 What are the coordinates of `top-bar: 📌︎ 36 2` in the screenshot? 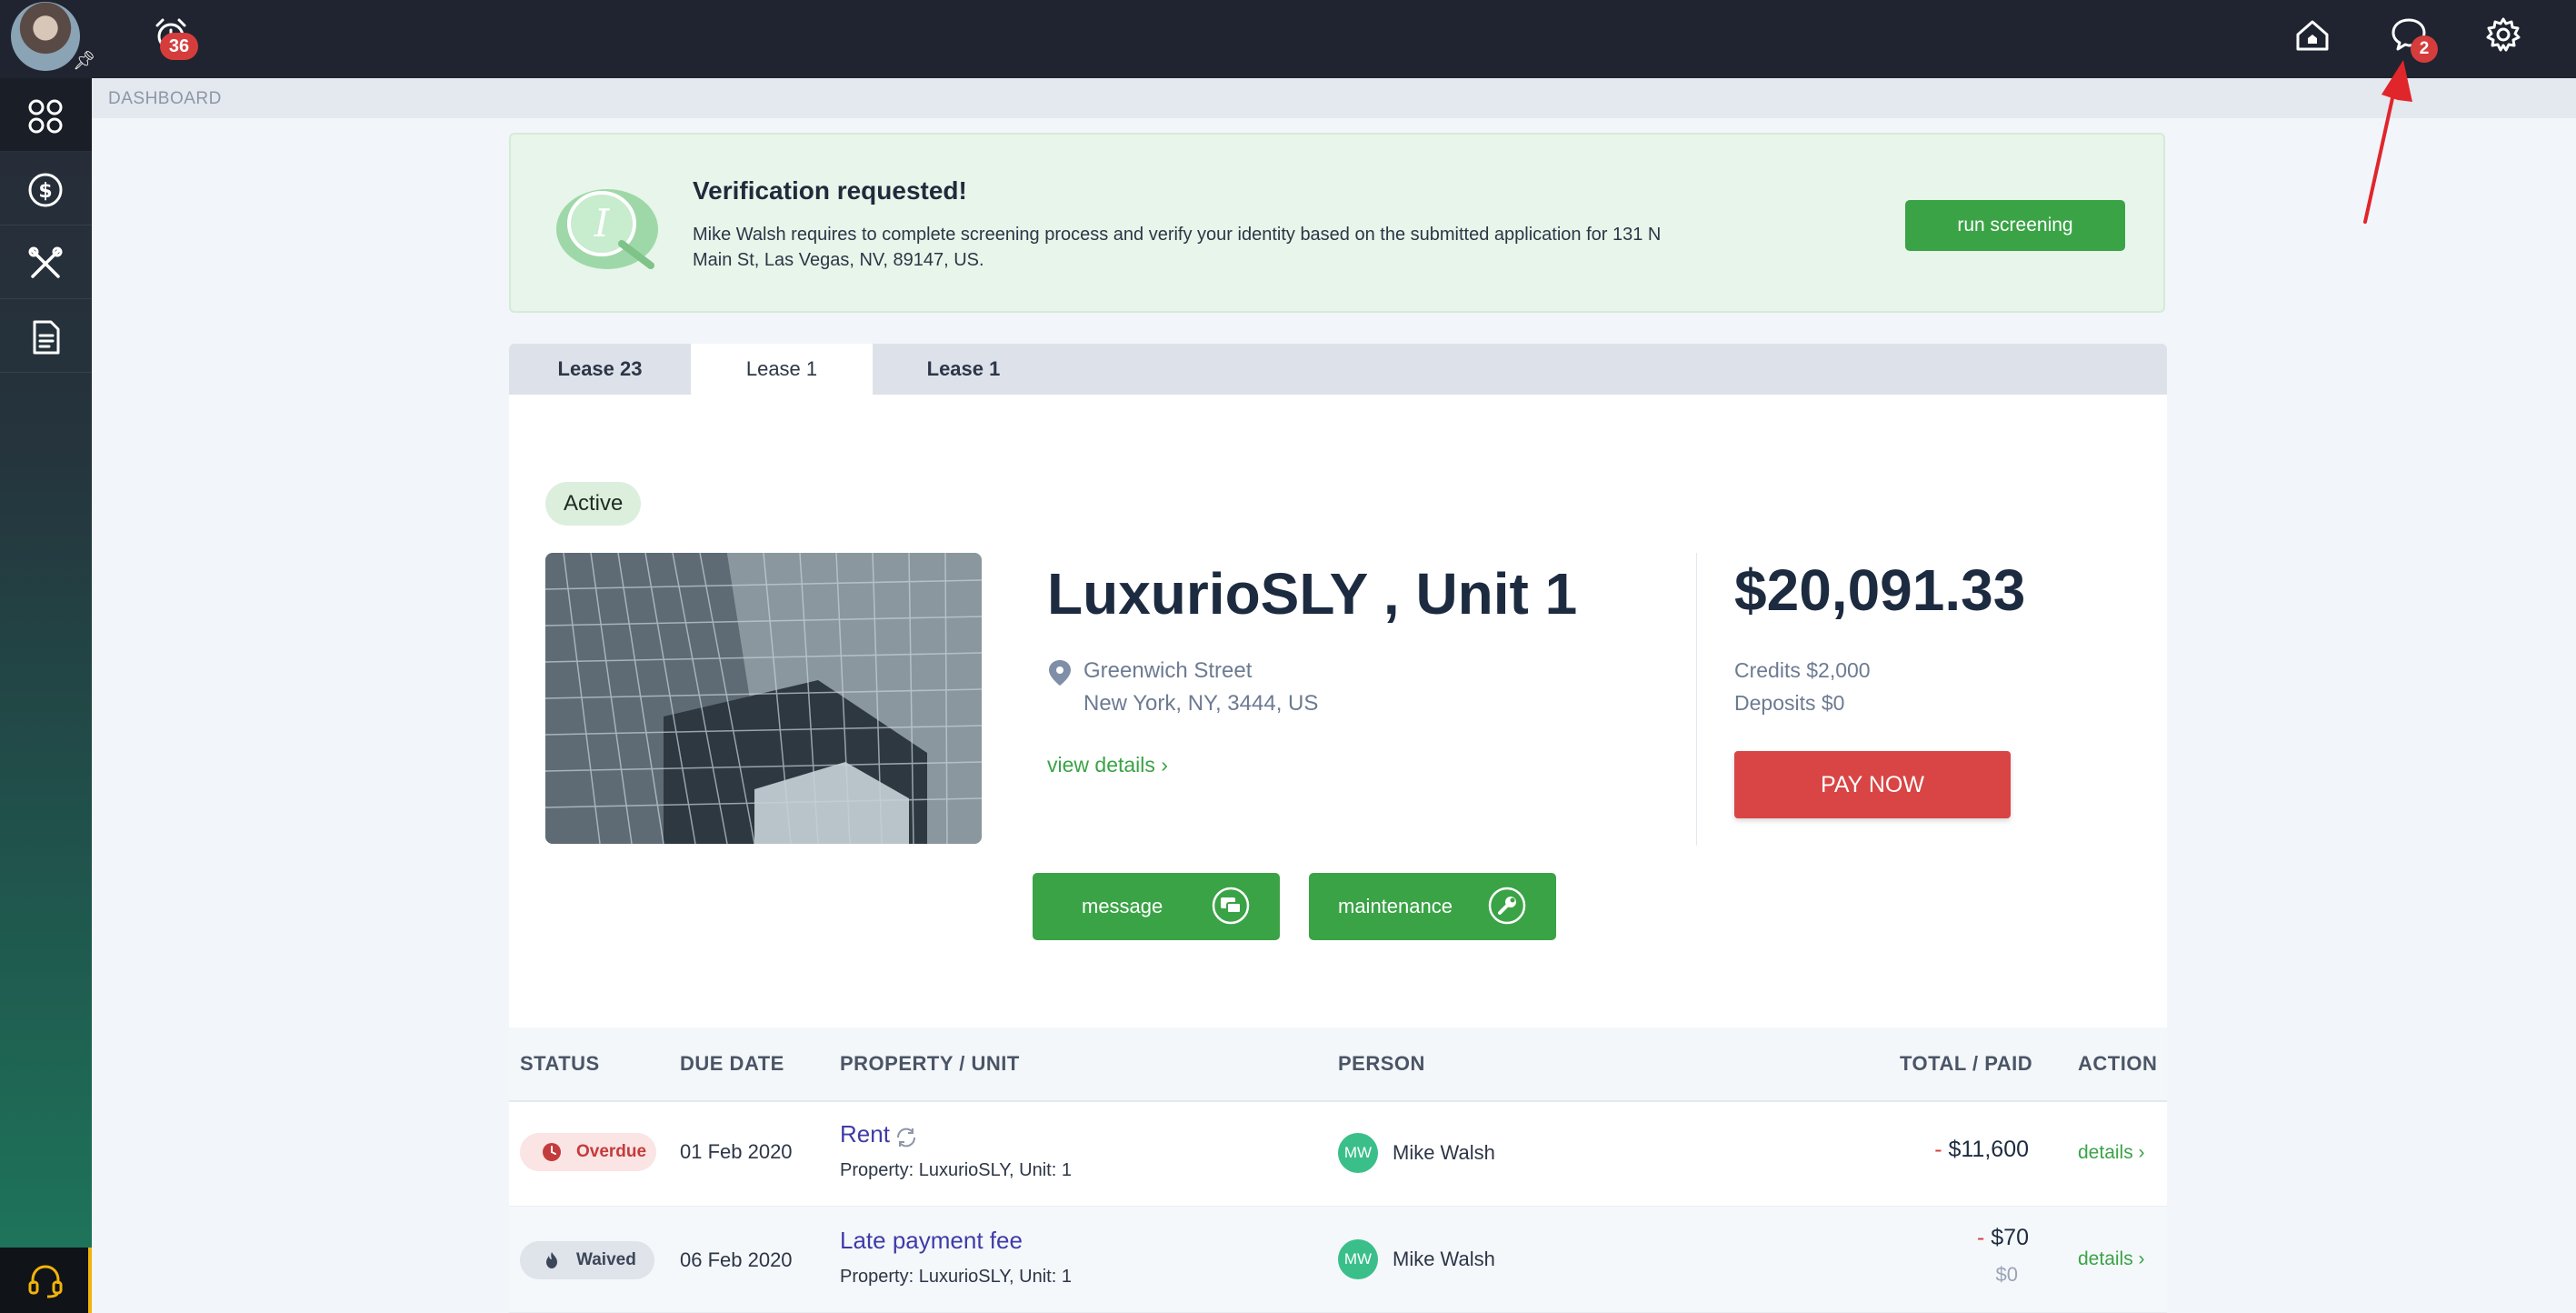 It's located at (1288, 39).